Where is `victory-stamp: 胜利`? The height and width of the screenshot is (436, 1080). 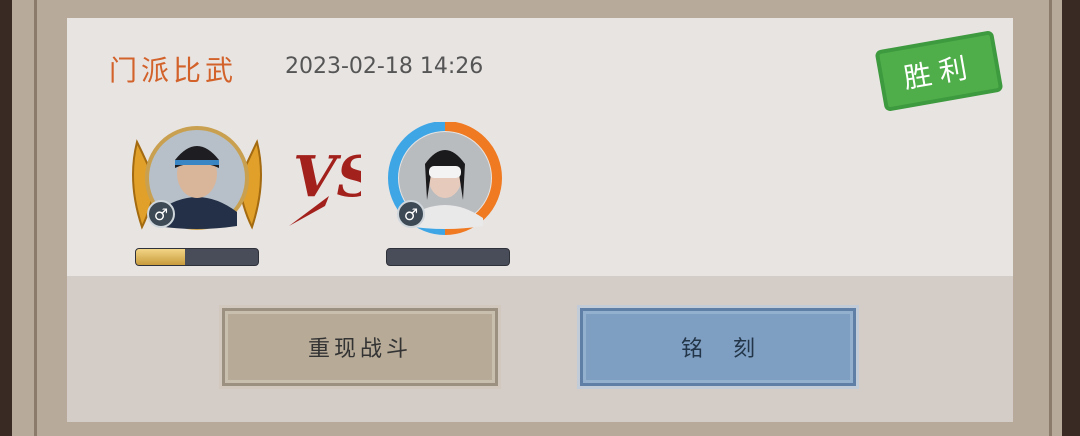 victory-stamp: 胜利 is located at coordinates (939, 71).